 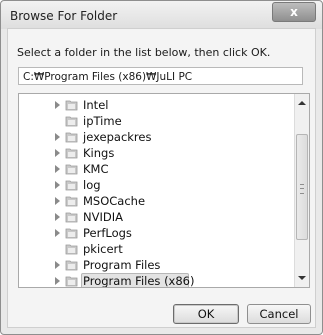 What do you see at coordinates (122, 265) in the screenshot?
I see `tree-item-label: Program Files` at bounding box center [122, 265].